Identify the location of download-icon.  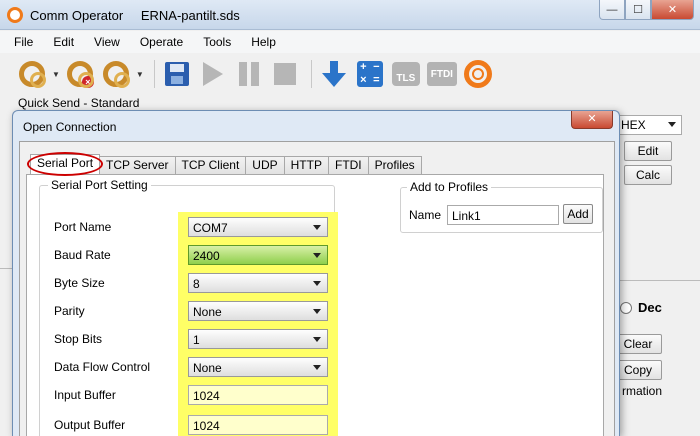
(333, 74).